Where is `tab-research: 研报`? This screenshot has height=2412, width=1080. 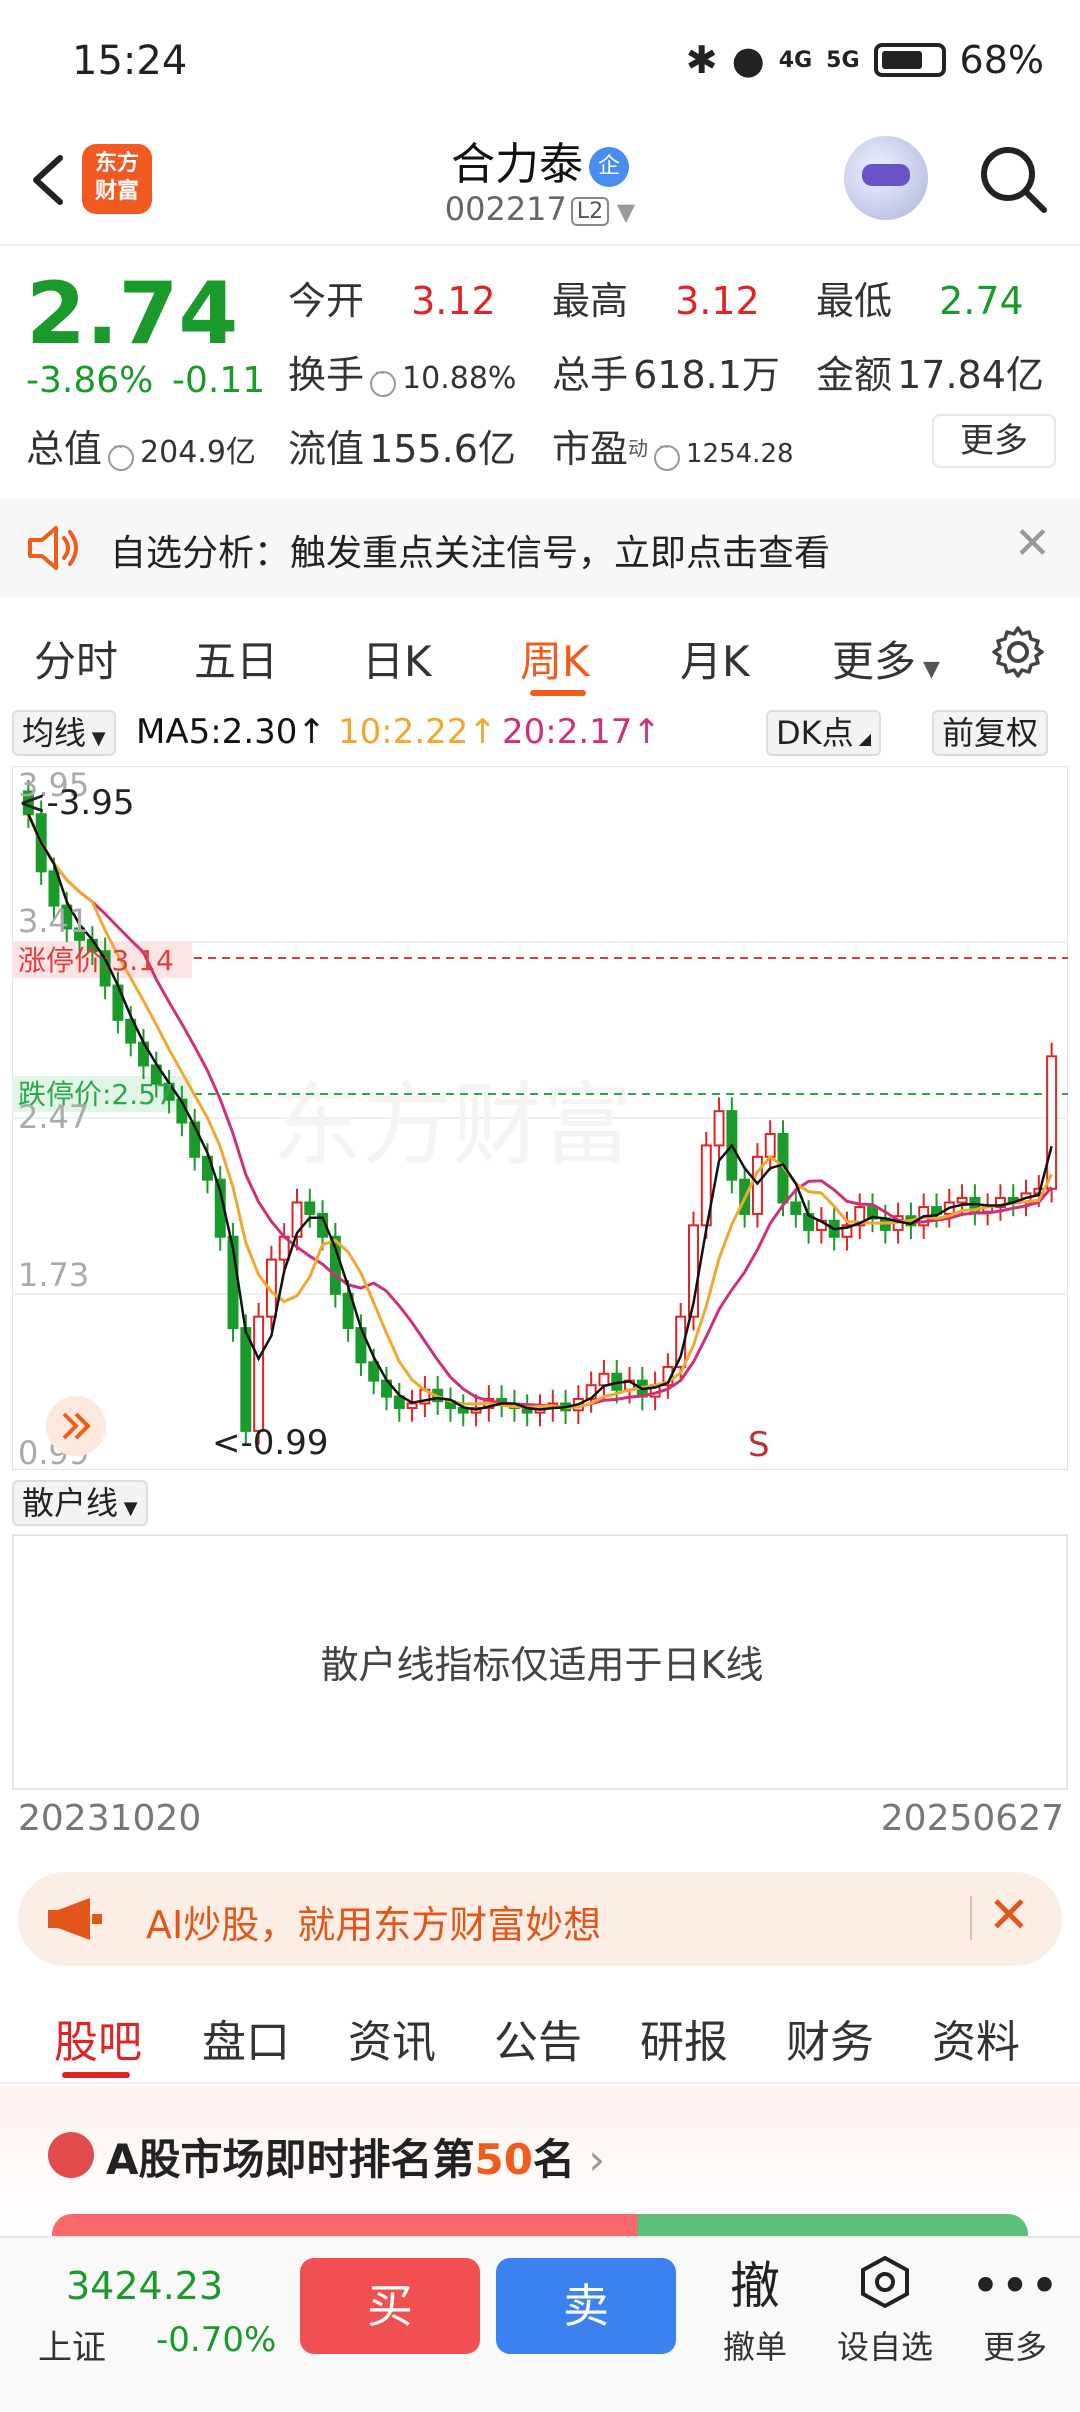 tab-research: 研报 is located at coordinates (684, 2038).